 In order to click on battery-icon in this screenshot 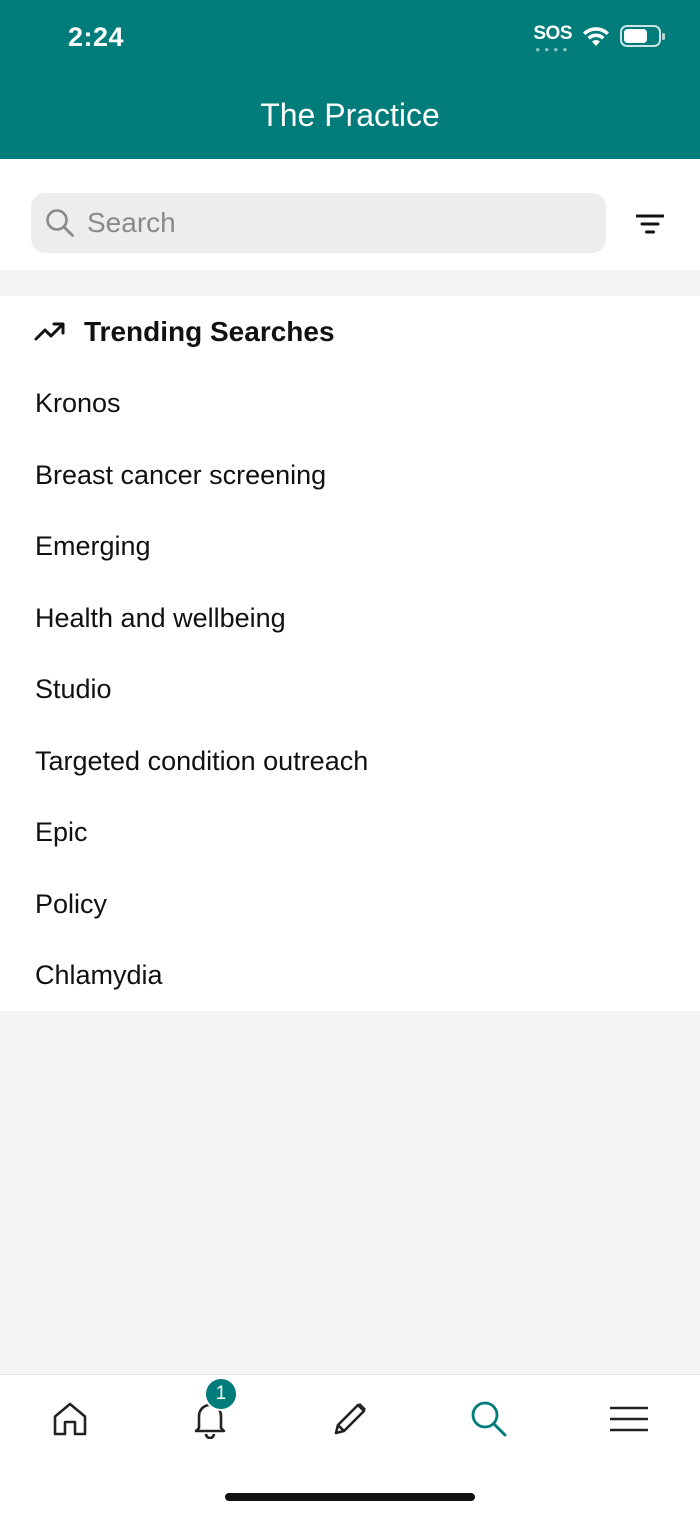, I will do `click(642, 36)`.